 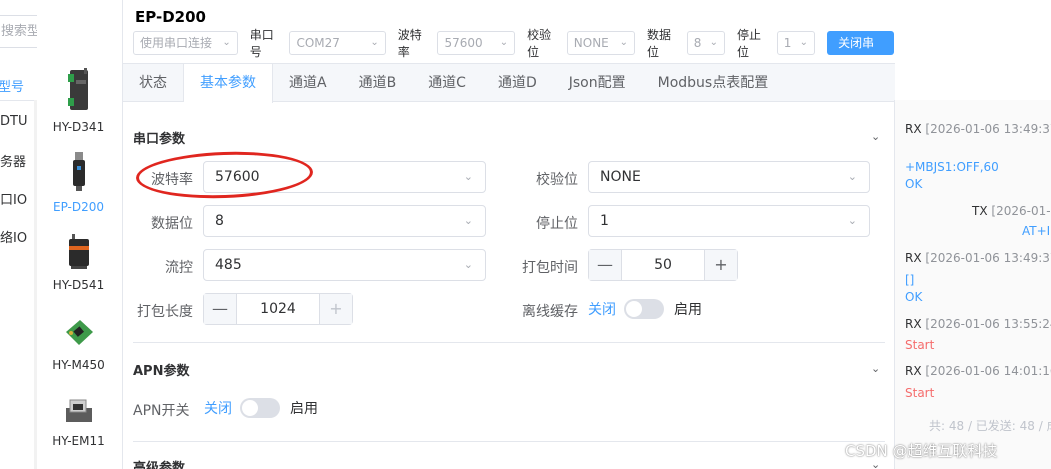 What do you see at coordinates (921, 451) in the screenshot?
I see `watermark: CSDN @超维互联科技` at bounding box center [921, 451].